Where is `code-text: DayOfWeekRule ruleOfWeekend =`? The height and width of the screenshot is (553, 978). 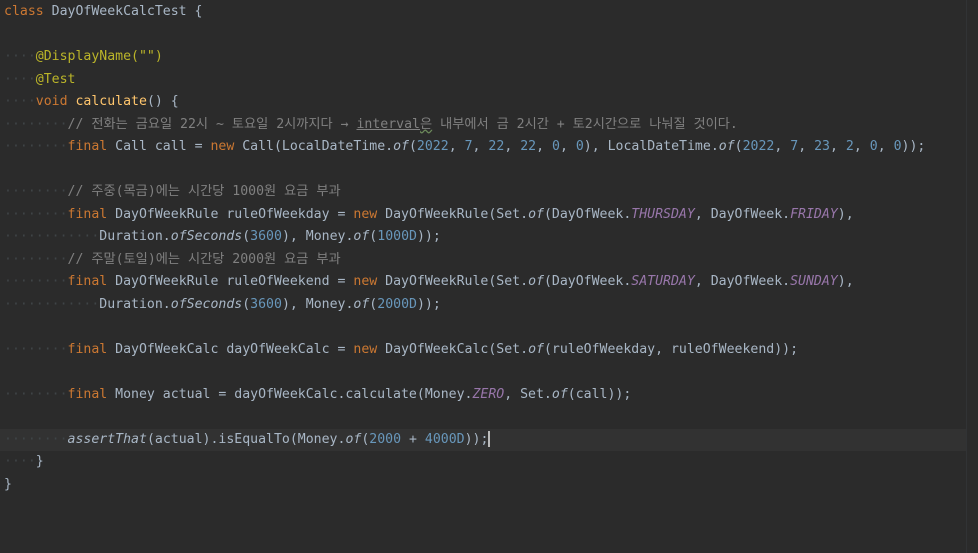 code-text: DayOfWeekRule ruleOfWeekend = is located at coordinates (230, 281).